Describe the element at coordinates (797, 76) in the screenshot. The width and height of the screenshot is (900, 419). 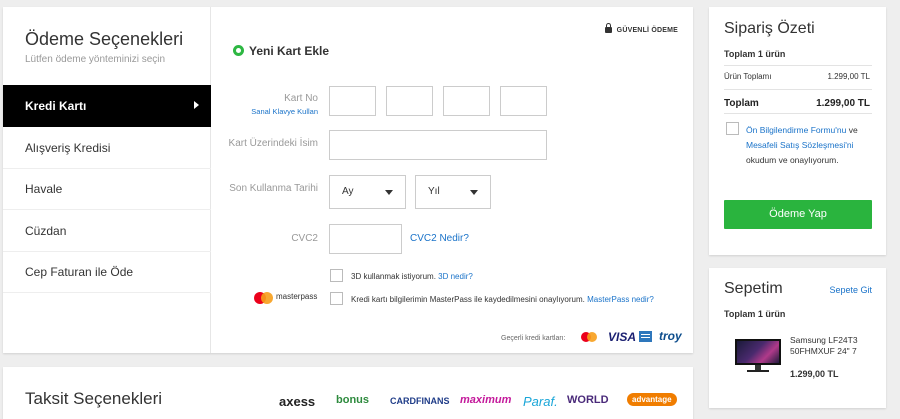
I see `subtotal-row: Ürün Toplamı 1.299,00 TL` at that location.